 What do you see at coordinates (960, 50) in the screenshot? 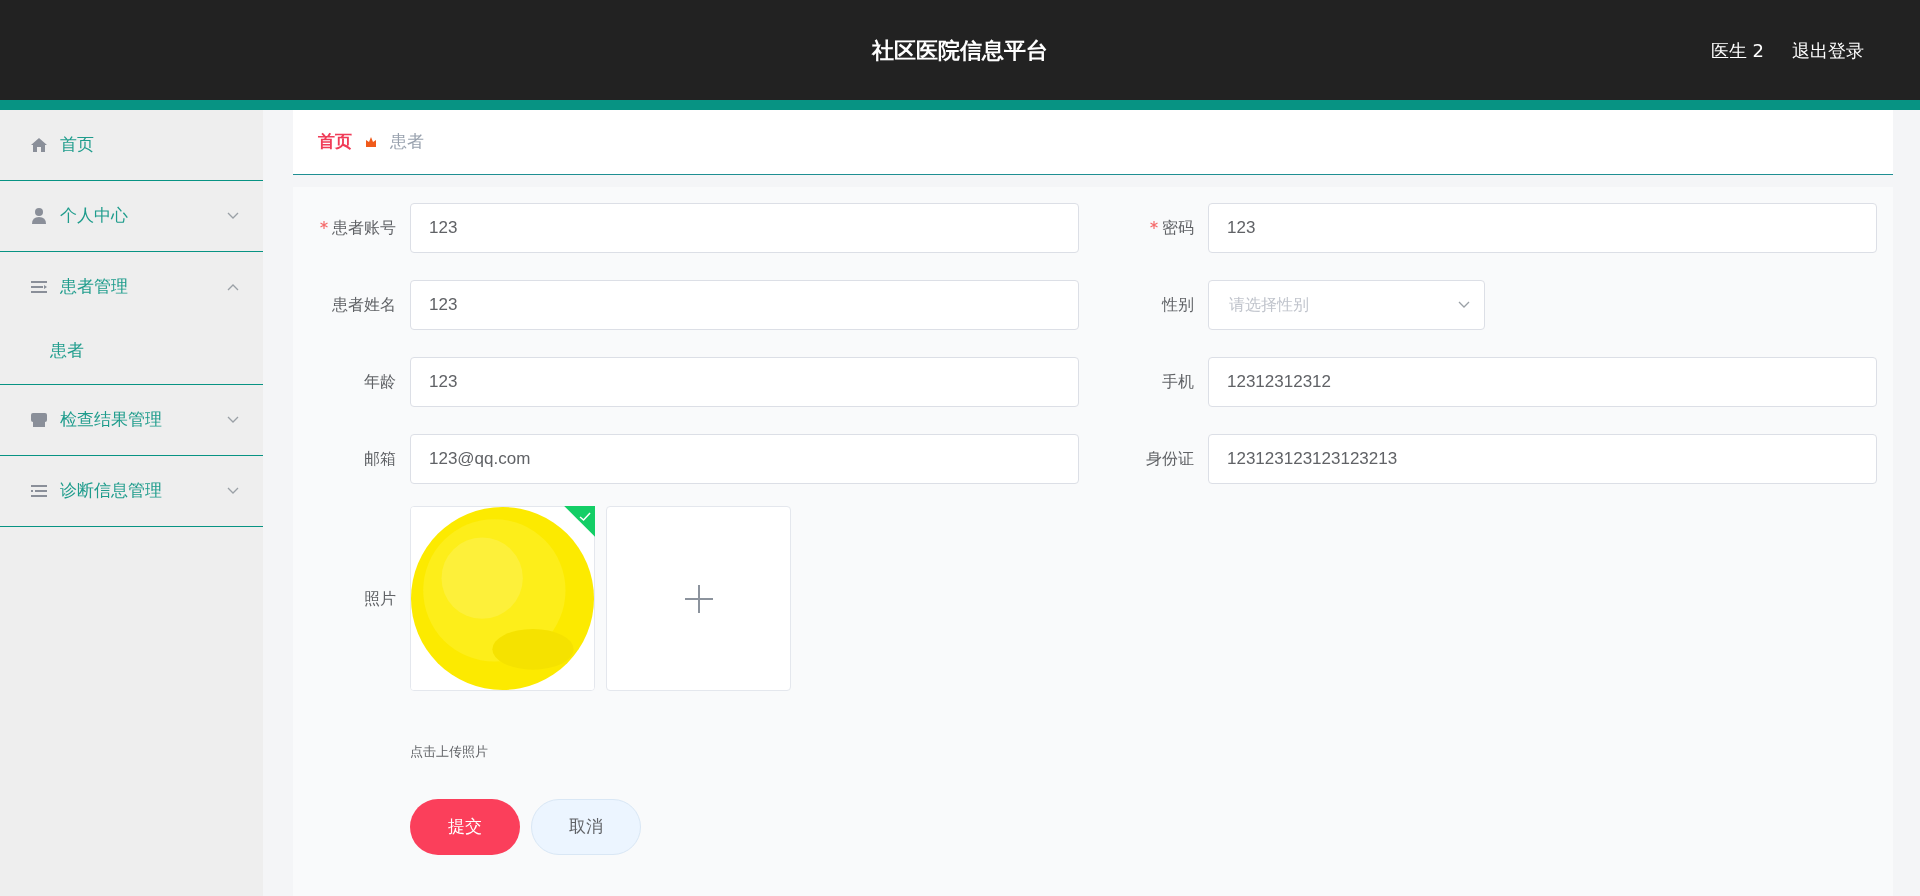
I see `app-title: 社区医院信息平台` at bounding box center [960, 50].